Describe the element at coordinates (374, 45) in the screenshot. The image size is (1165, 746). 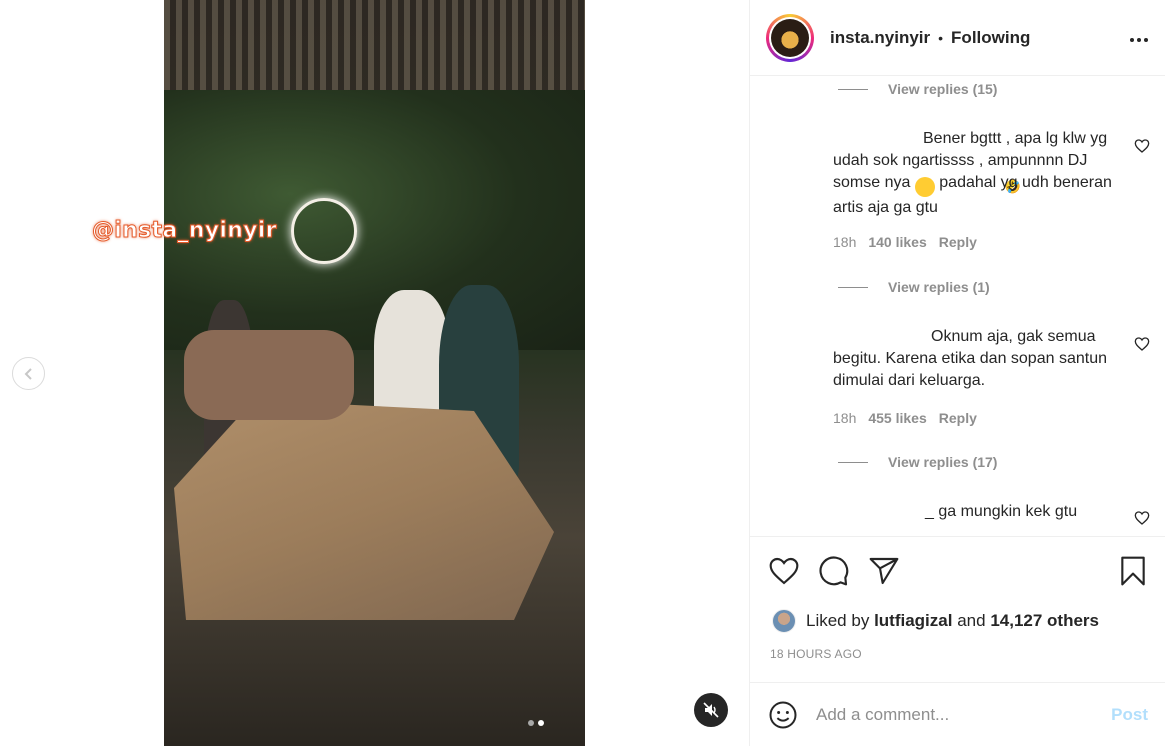
I see `video-ceiling` at that location.